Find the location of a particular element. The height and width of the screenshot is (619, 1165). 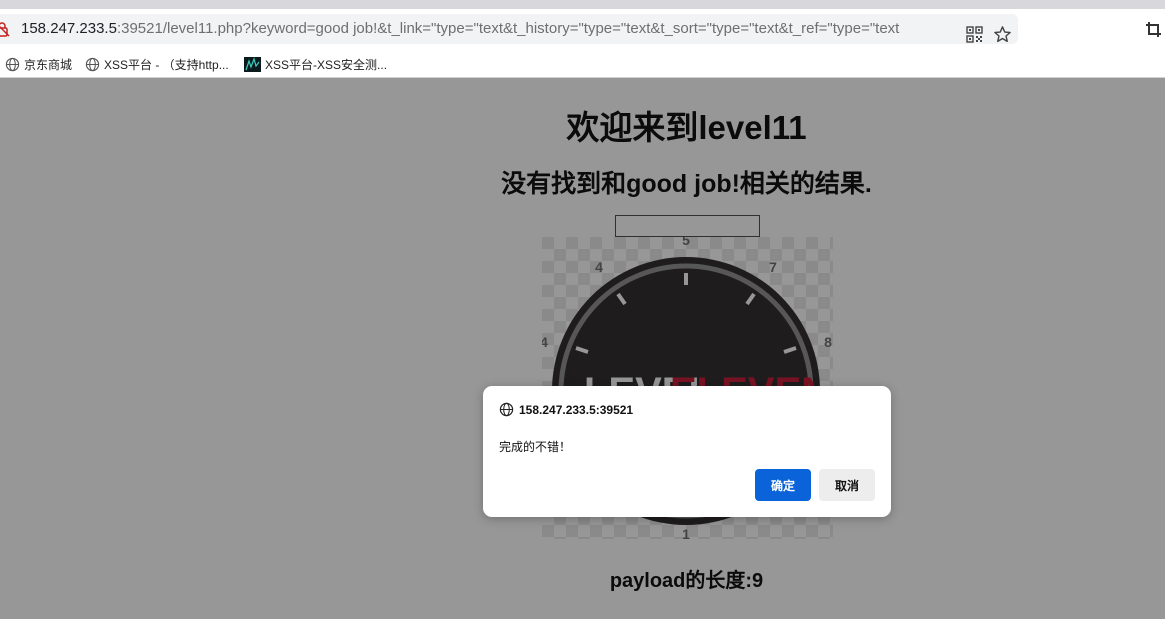

dialog-message: 完成的不错！ is located at coordinates (535, 447).